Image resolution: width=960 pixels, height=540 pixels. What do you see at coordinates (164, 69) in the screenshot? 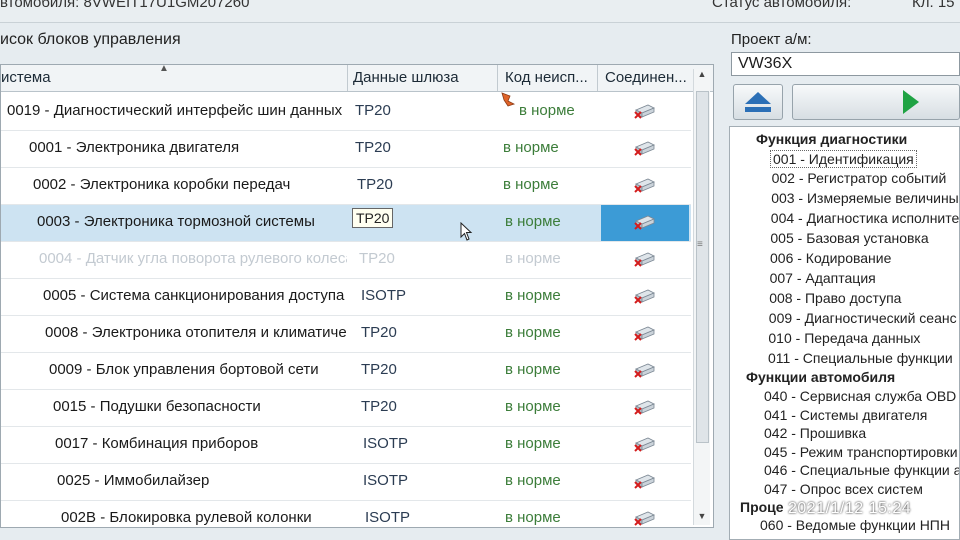
I see `sort-ascending-icon: ▲` at bounding box center [164, 69].